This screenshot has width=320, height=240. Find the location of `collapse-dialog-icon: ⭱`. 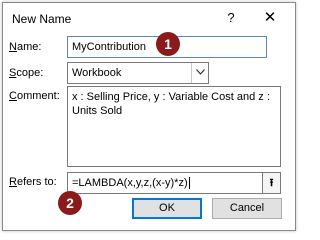

collapse-dialog-icon: ⭱ is located at coordinates (271, 183).